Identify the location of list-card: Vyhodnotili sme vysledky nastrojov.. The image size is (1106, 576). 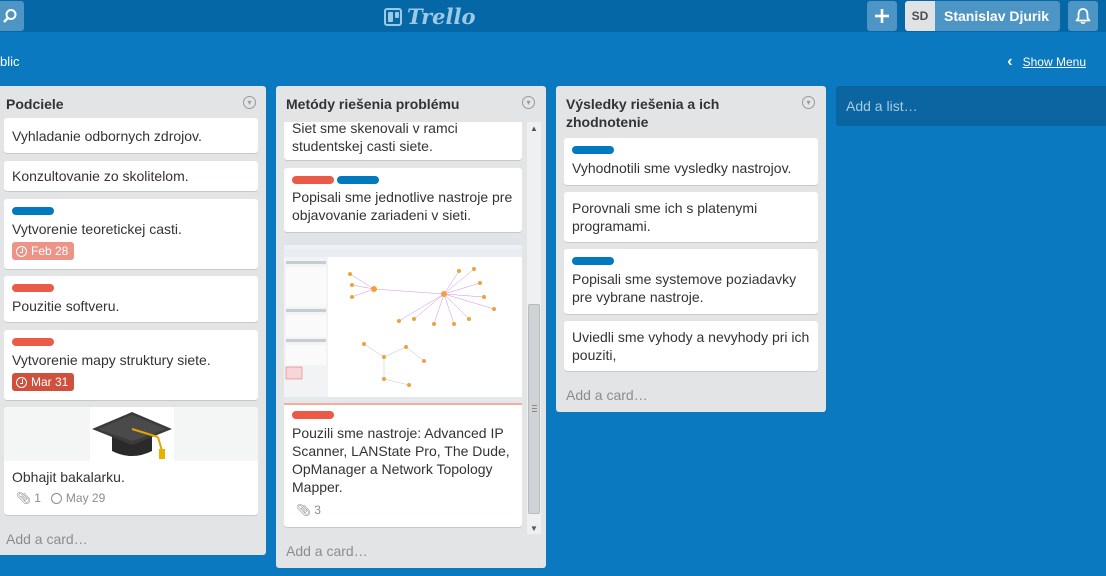
(691, 161).